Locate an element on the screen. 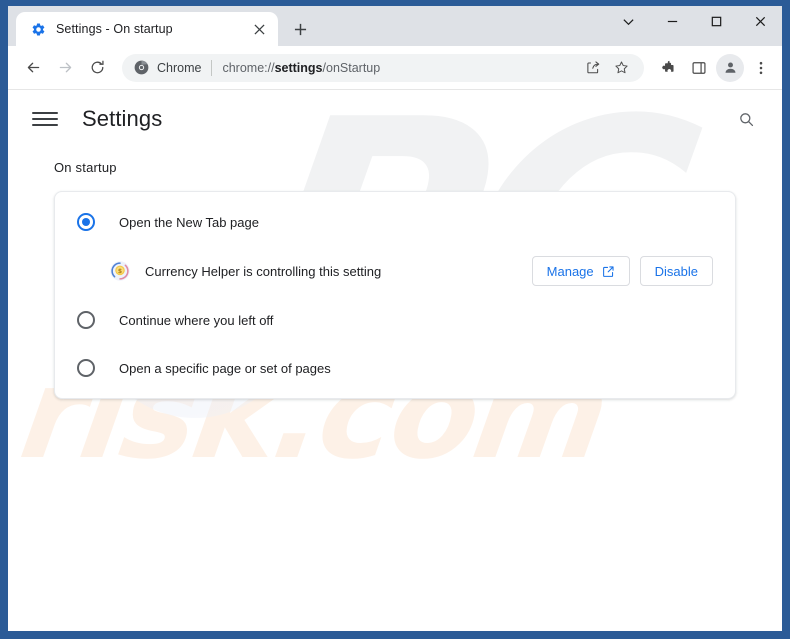  back-arrow-icon is located at coordinates (33, 68).